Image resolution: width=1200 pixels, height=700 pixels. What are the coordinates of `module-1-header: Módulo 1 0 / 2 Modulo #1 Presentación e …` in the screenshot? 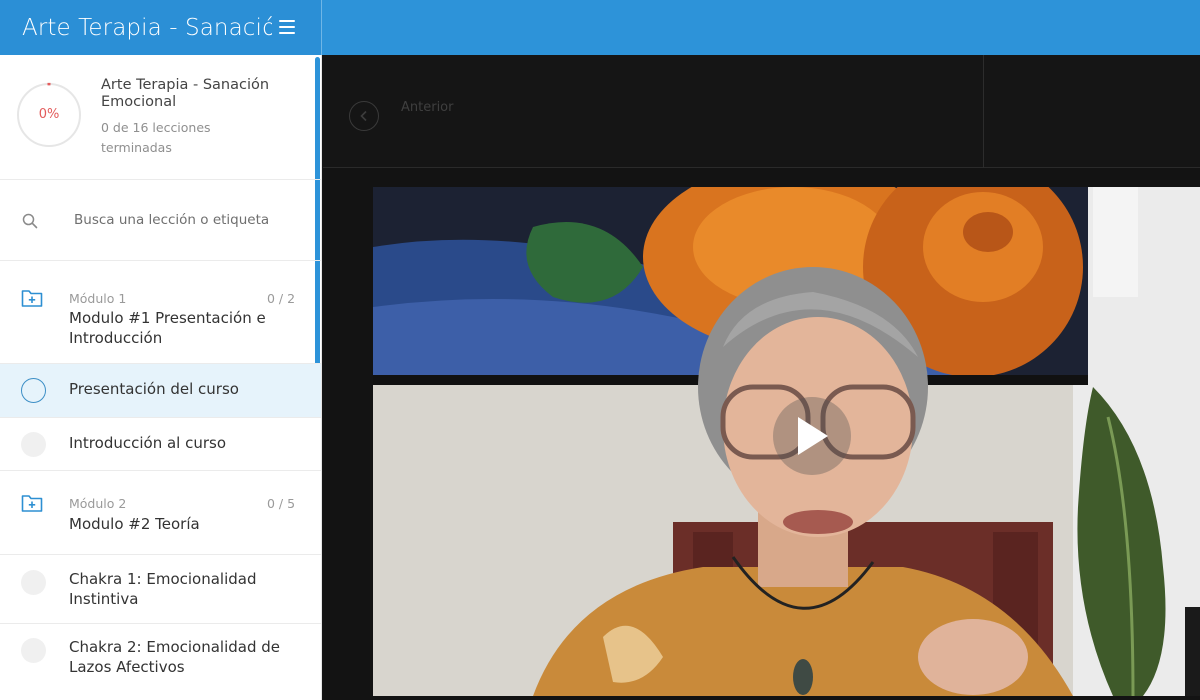 It's located at (160, 312).